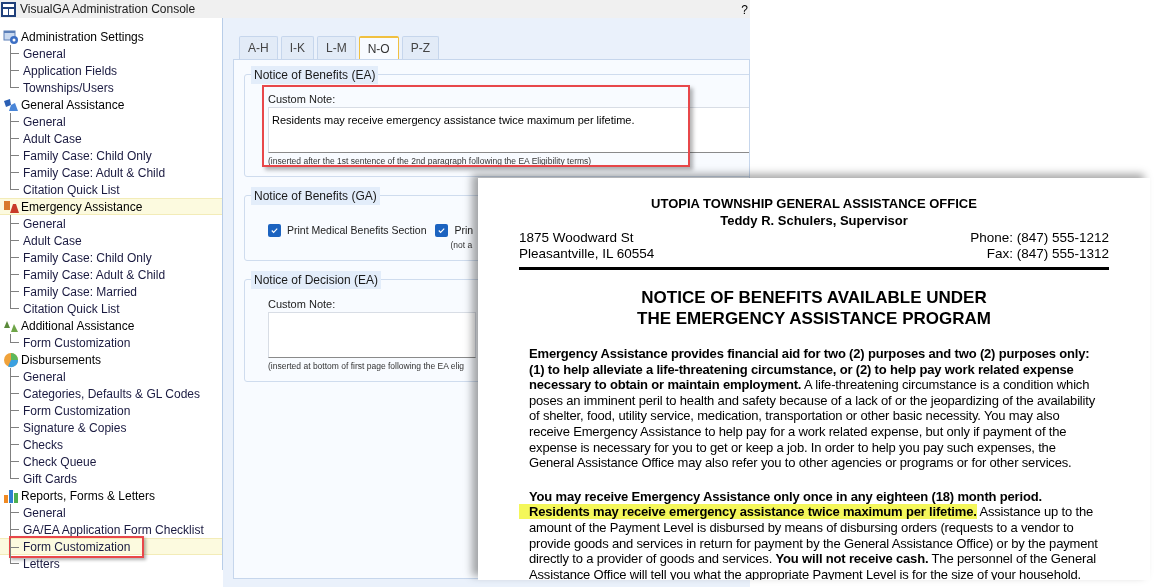  What do you see at coordinates (336, 47) in the screenshot?
I see `tab: L-M` at bounding box center [336, 47].